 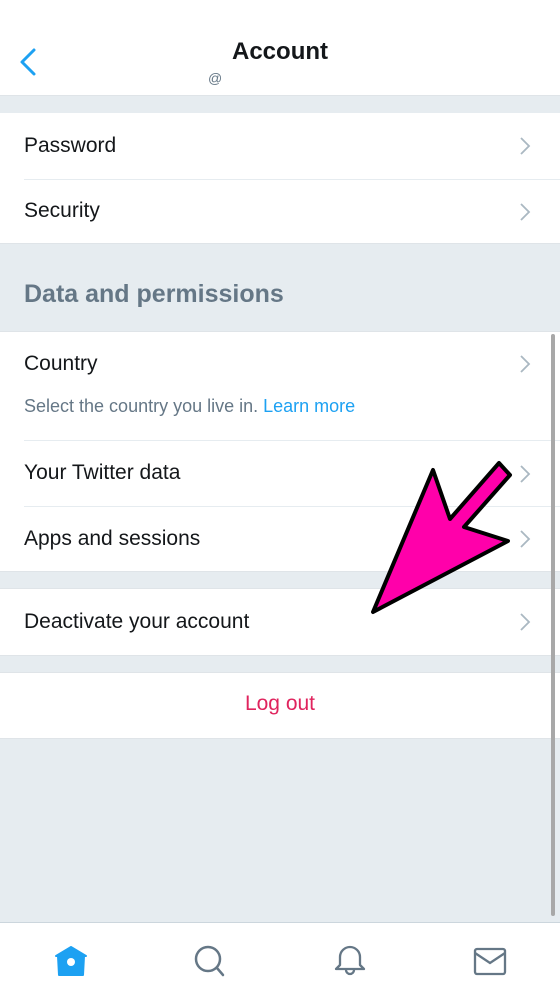 I want to click on row-apps-sessions: Apps and sessions, so click(x=280, y=540).